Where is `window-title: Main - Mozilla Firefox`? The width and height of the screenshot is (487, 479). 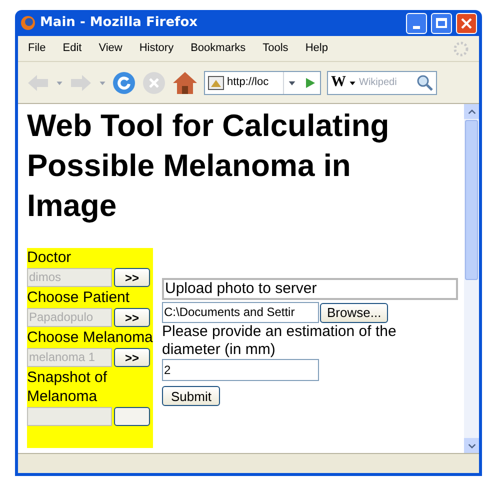 window-title: Main - Mozilla Firefox is located at coordinates (119, 23).